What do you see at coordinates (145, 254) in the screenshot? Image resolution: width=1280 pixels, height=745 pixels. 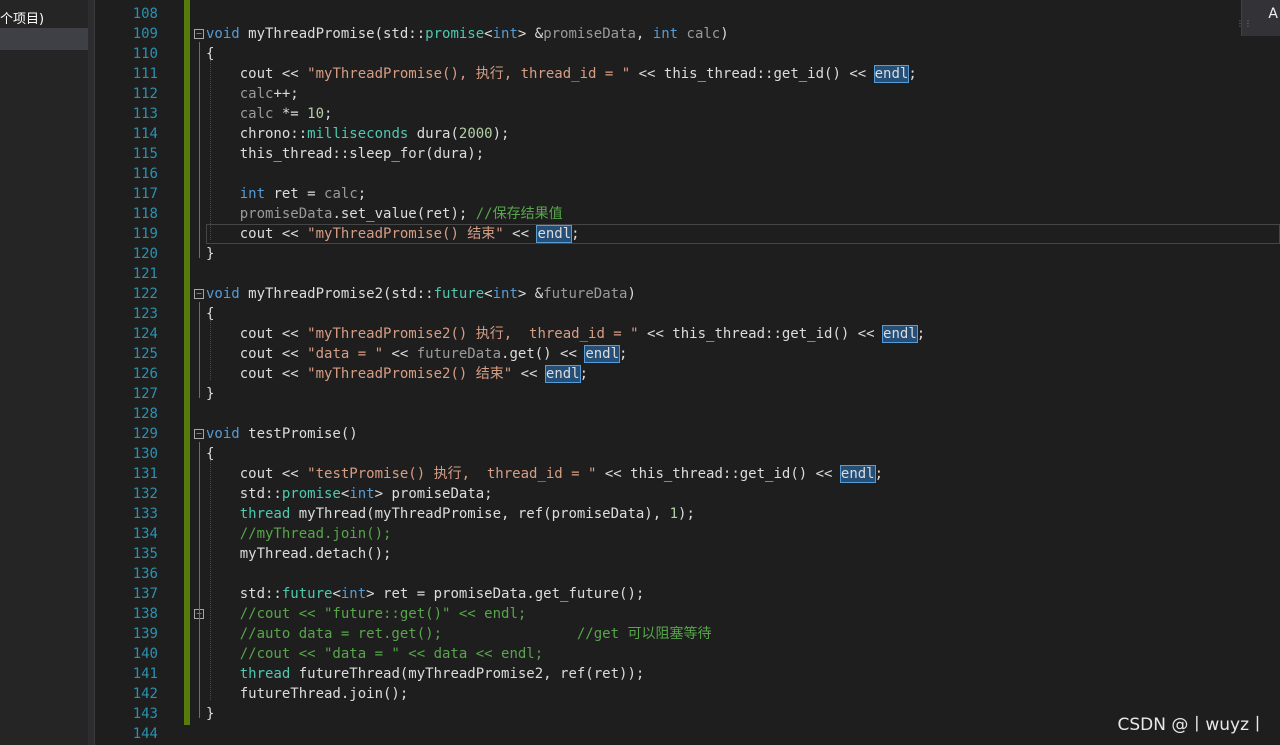 I see `line-number: 120` at bounding box center [145, 254].